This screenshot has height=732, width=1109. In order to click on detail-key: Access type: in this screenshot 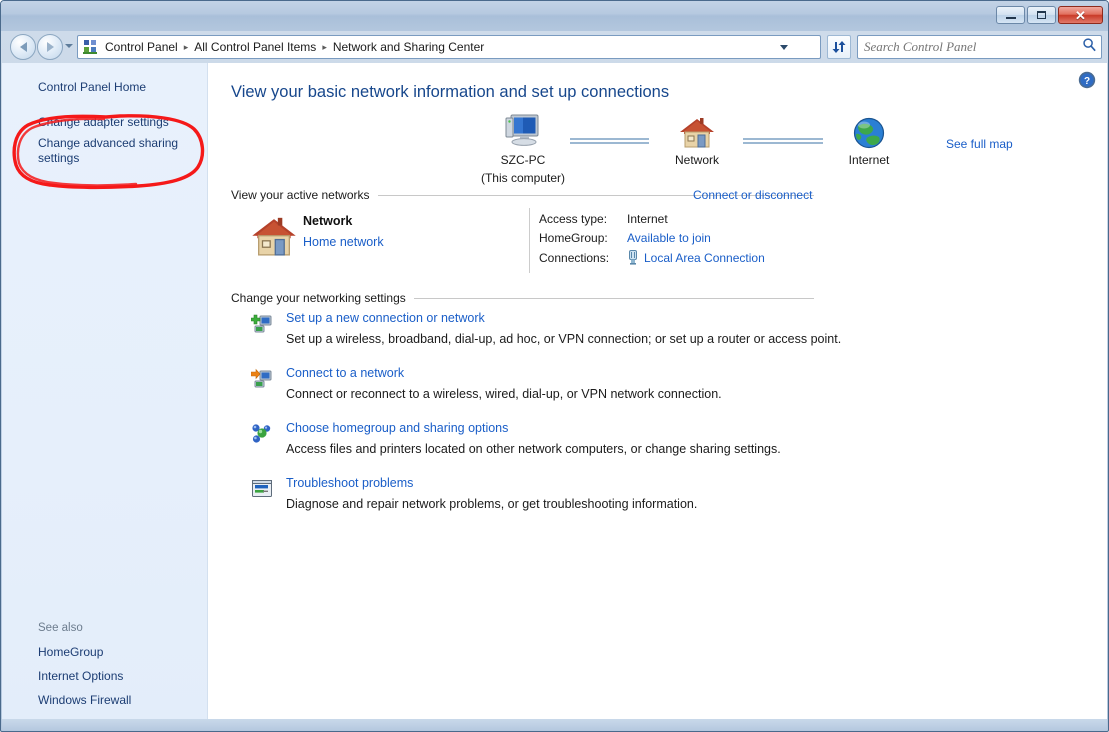, I will do `click(573, 219)`.